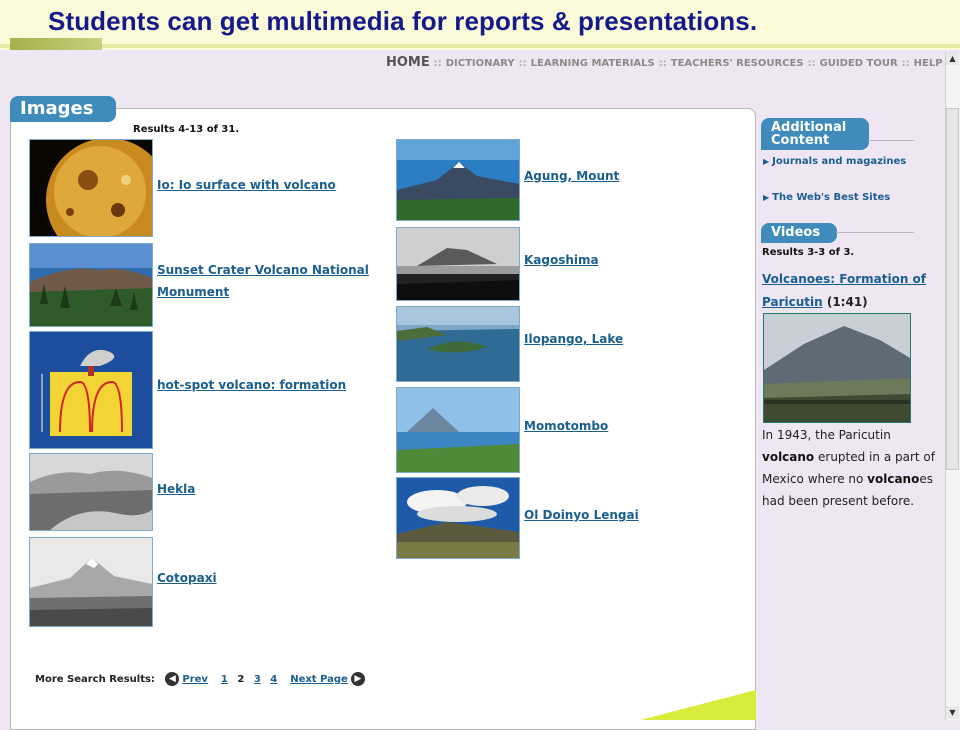 The image size is (960, 730). Describe the element at coordinates (624, 426) in the screenshot. I see `image-link-momotombo: Momotombo` at that location.